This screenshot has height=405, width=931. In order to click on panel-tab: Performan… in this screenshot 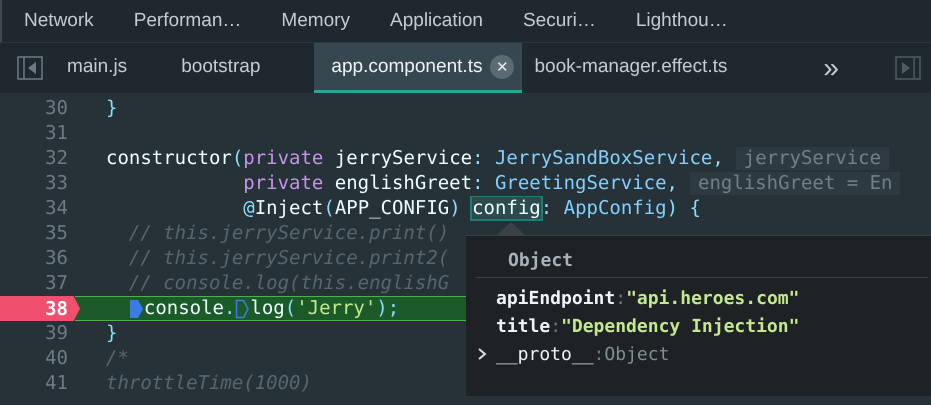, I will do `click(188, 21)`.